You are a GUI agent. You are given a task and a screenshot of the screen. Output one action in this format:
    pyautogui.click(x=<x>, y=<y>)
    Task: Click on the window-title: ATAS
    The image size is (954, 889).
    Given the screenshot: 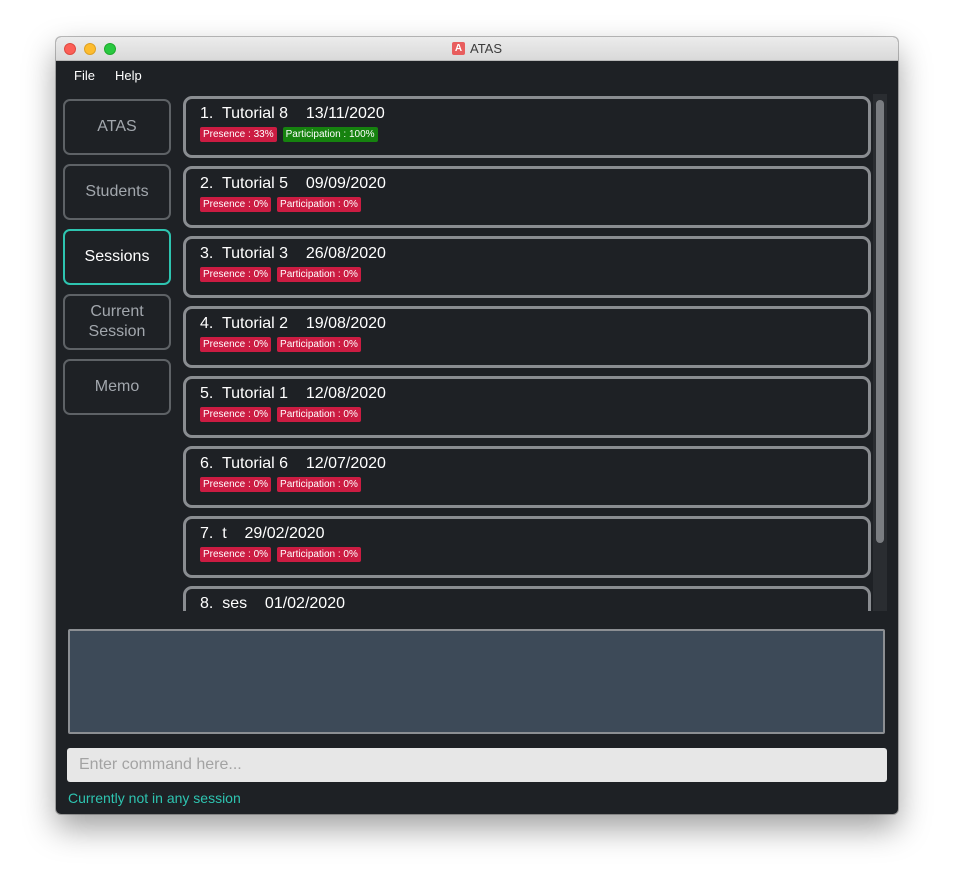 What is the action you would take?
    pyautogui.click(x=486, y=48)
    